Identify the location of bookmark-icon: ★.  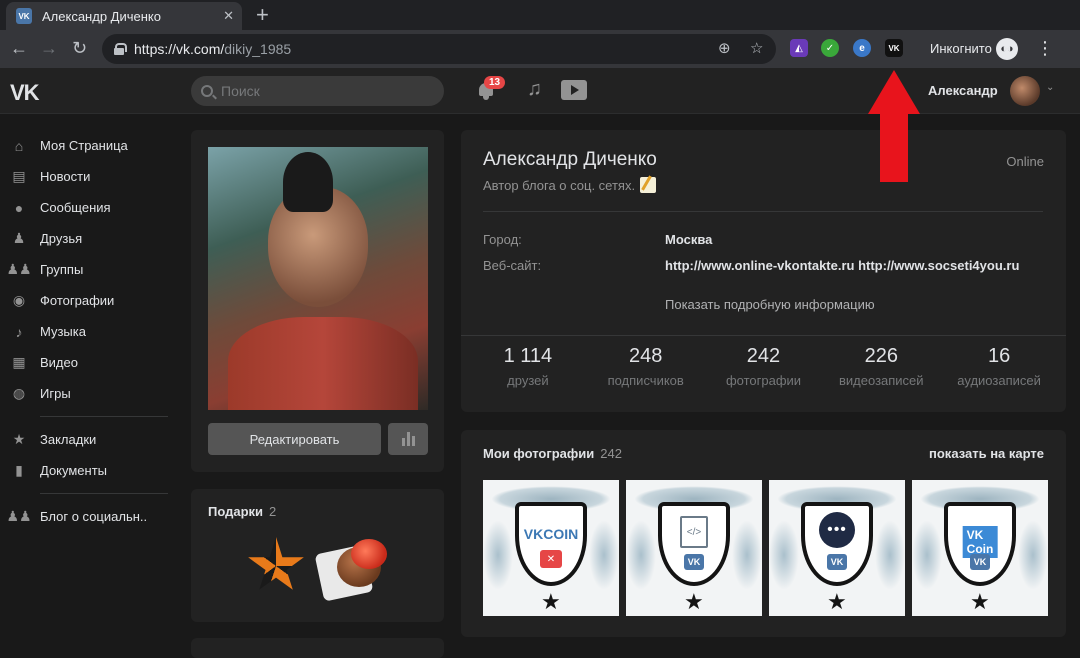
(19, 439).